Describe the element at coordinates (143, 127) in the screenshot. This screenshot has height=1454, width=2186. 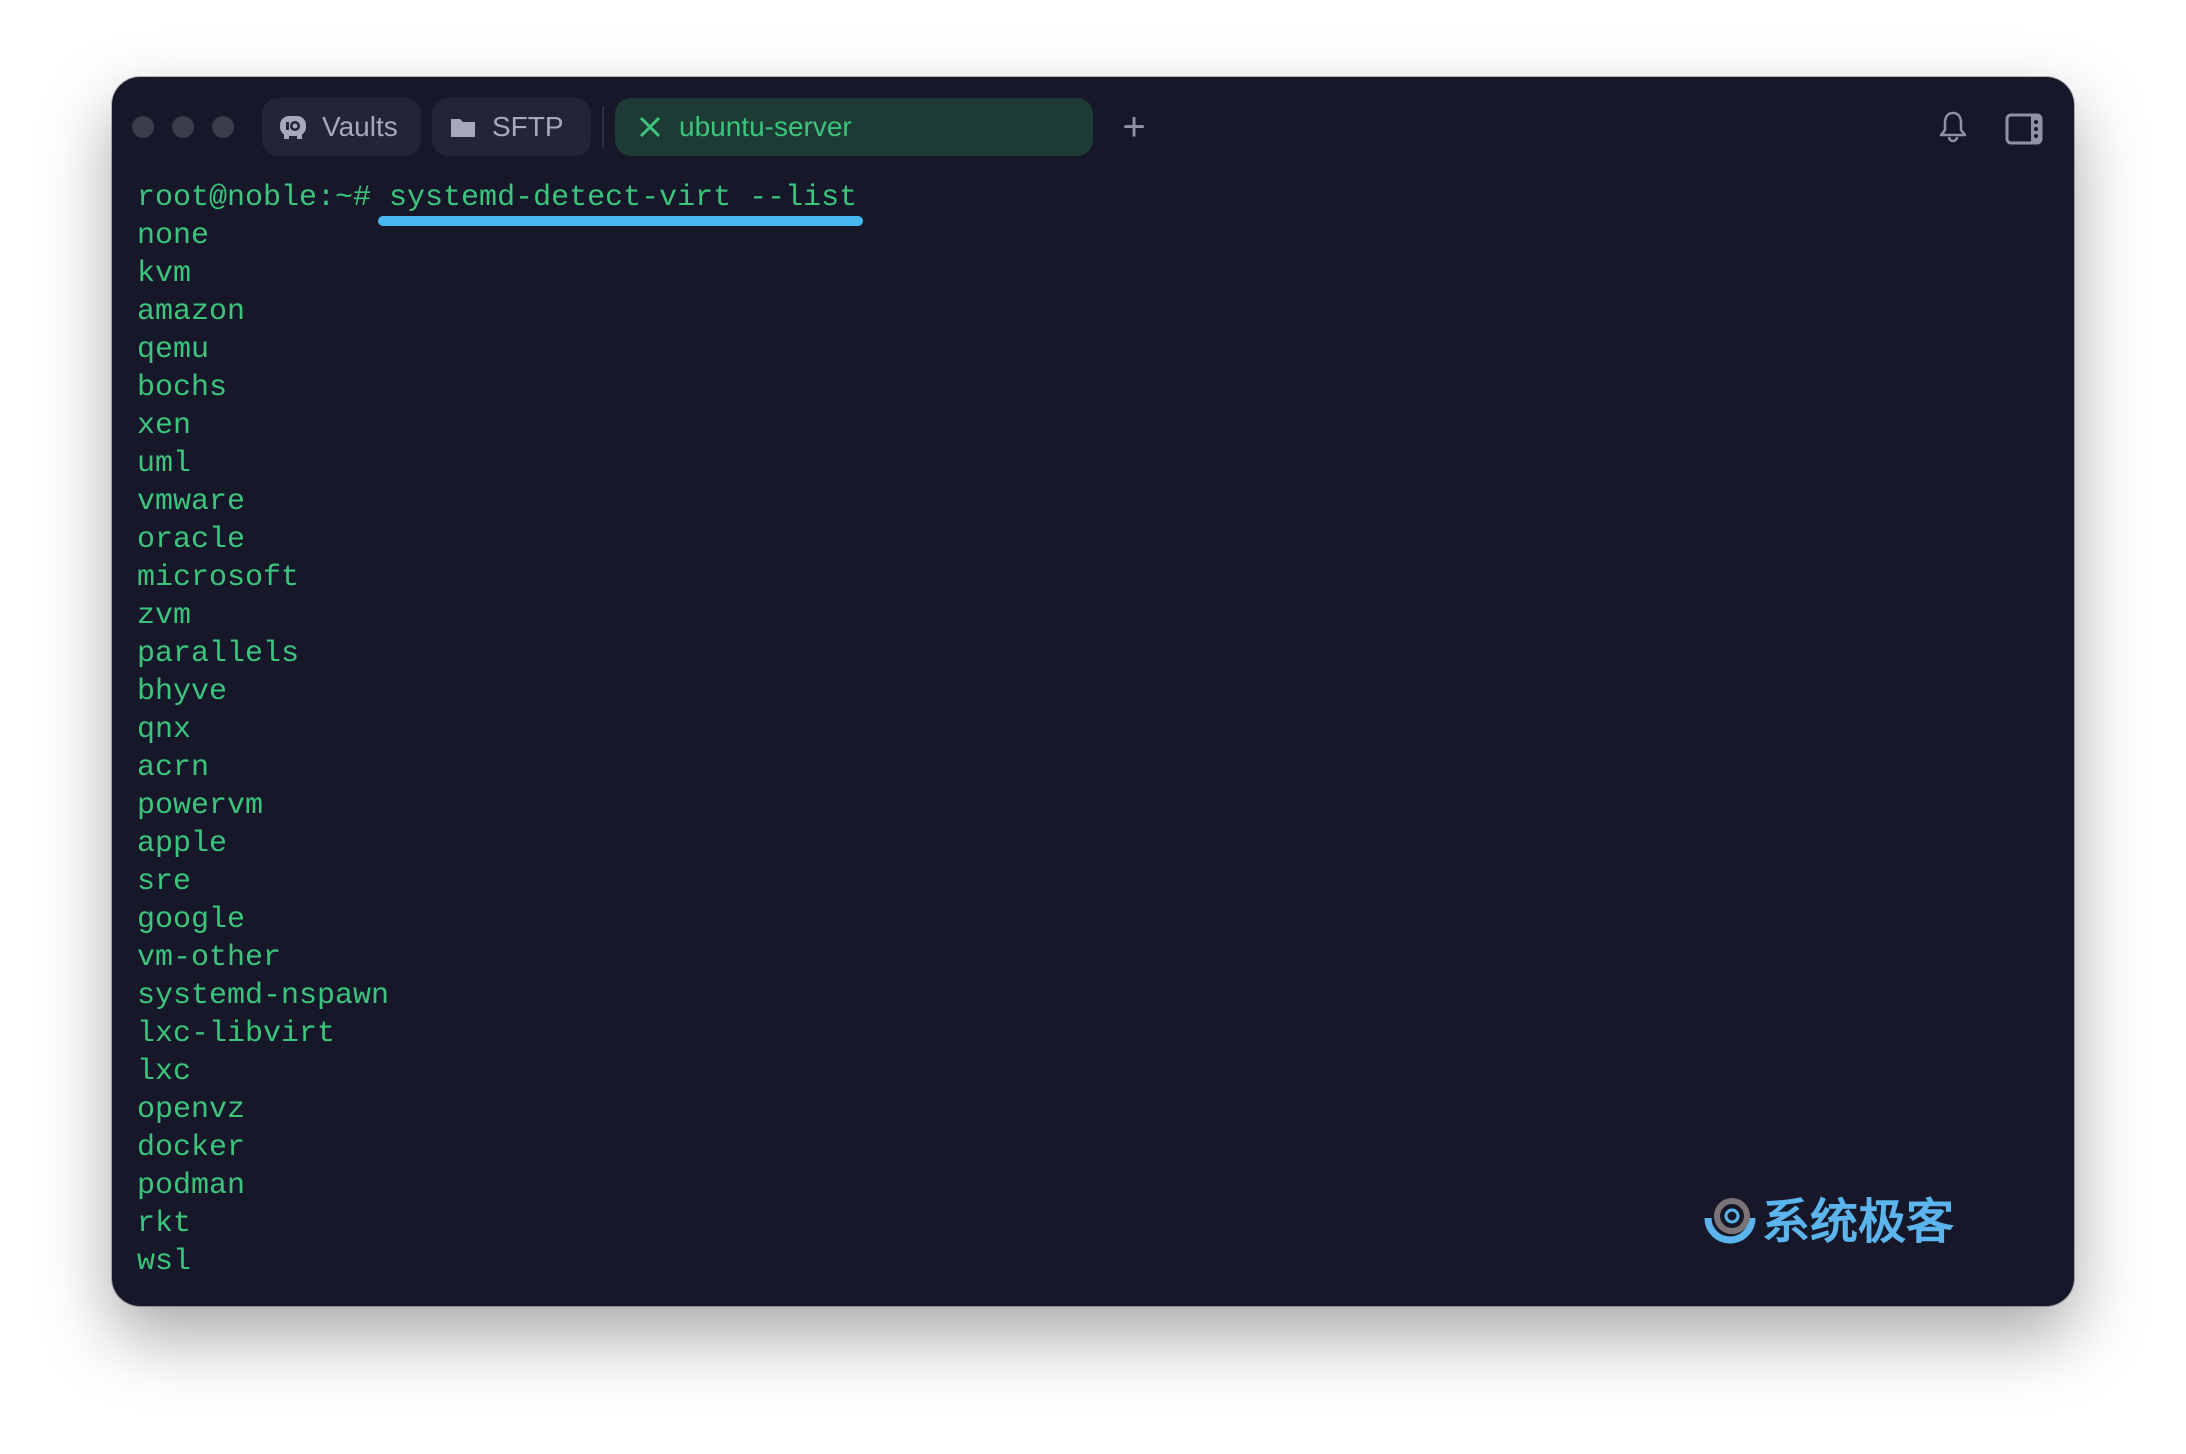
I see `close-window-button` at that location.